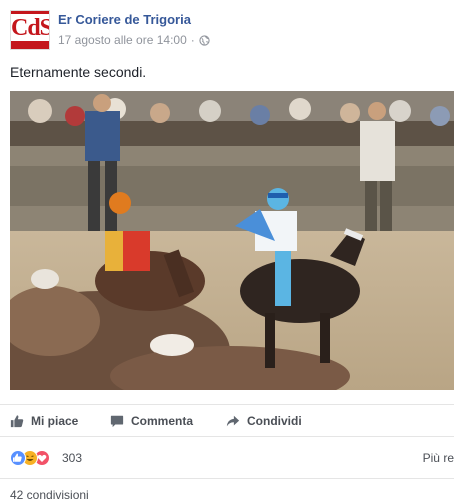  Describe the element at coordinates (117, 421) in the screenshot. I see `comment-icon` at that location.